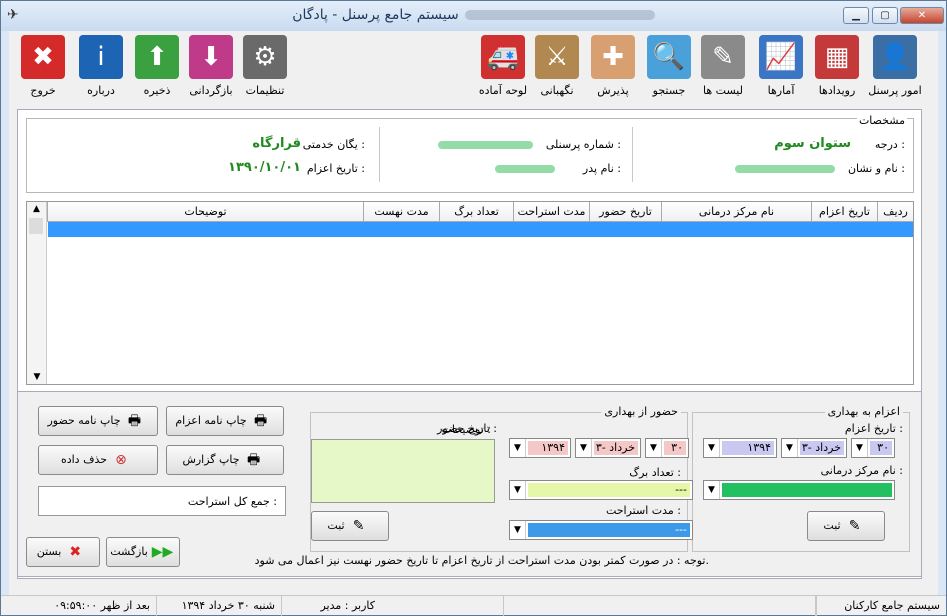 The width and height of the screenshot is (947, 616). Describe the element at coordinates (121, 460) in the screenshot. I see `delete-icon: ⊗` at that location.